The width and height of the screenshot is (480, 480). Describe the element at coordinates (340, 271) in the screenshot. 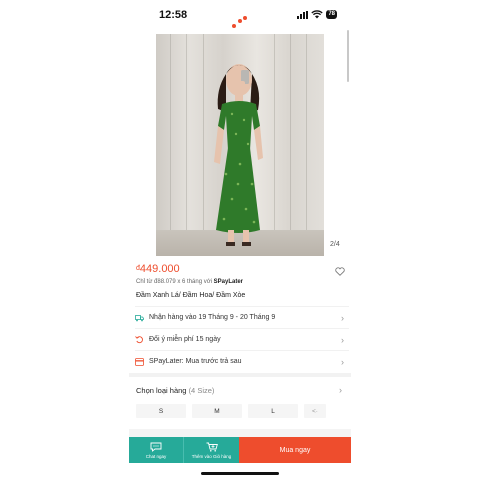

I see `heart-icon` at that location.